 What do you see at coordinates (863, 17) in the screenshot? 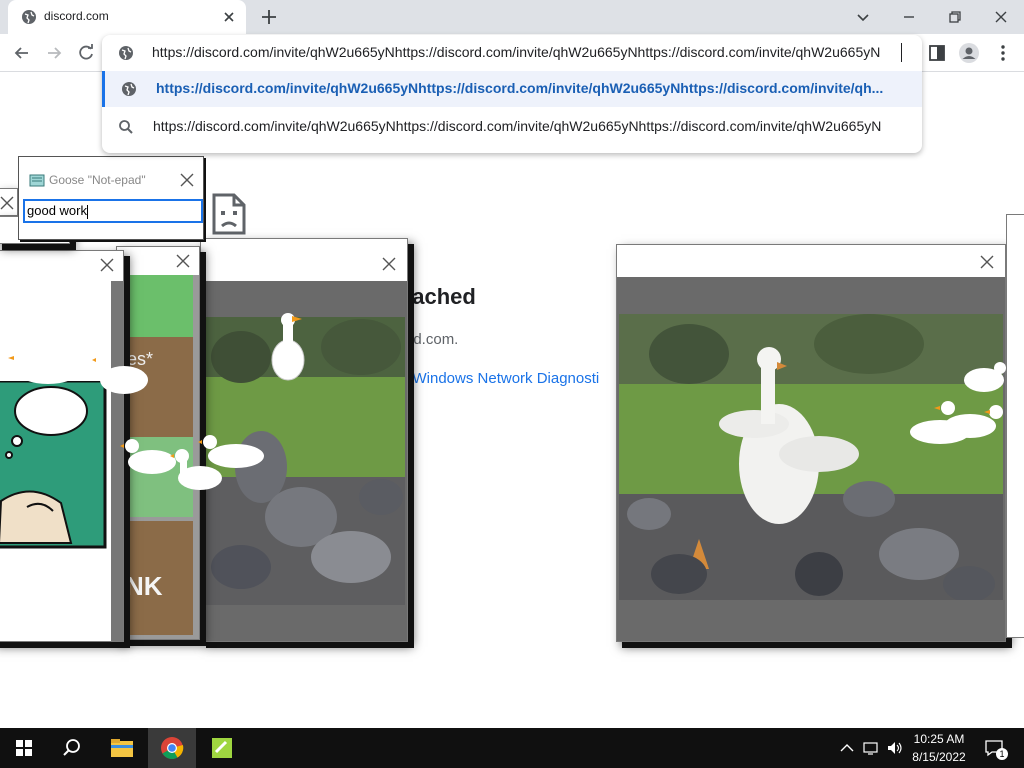
I see `tab-search-chevron-icon` at bounding box center [863, 17].